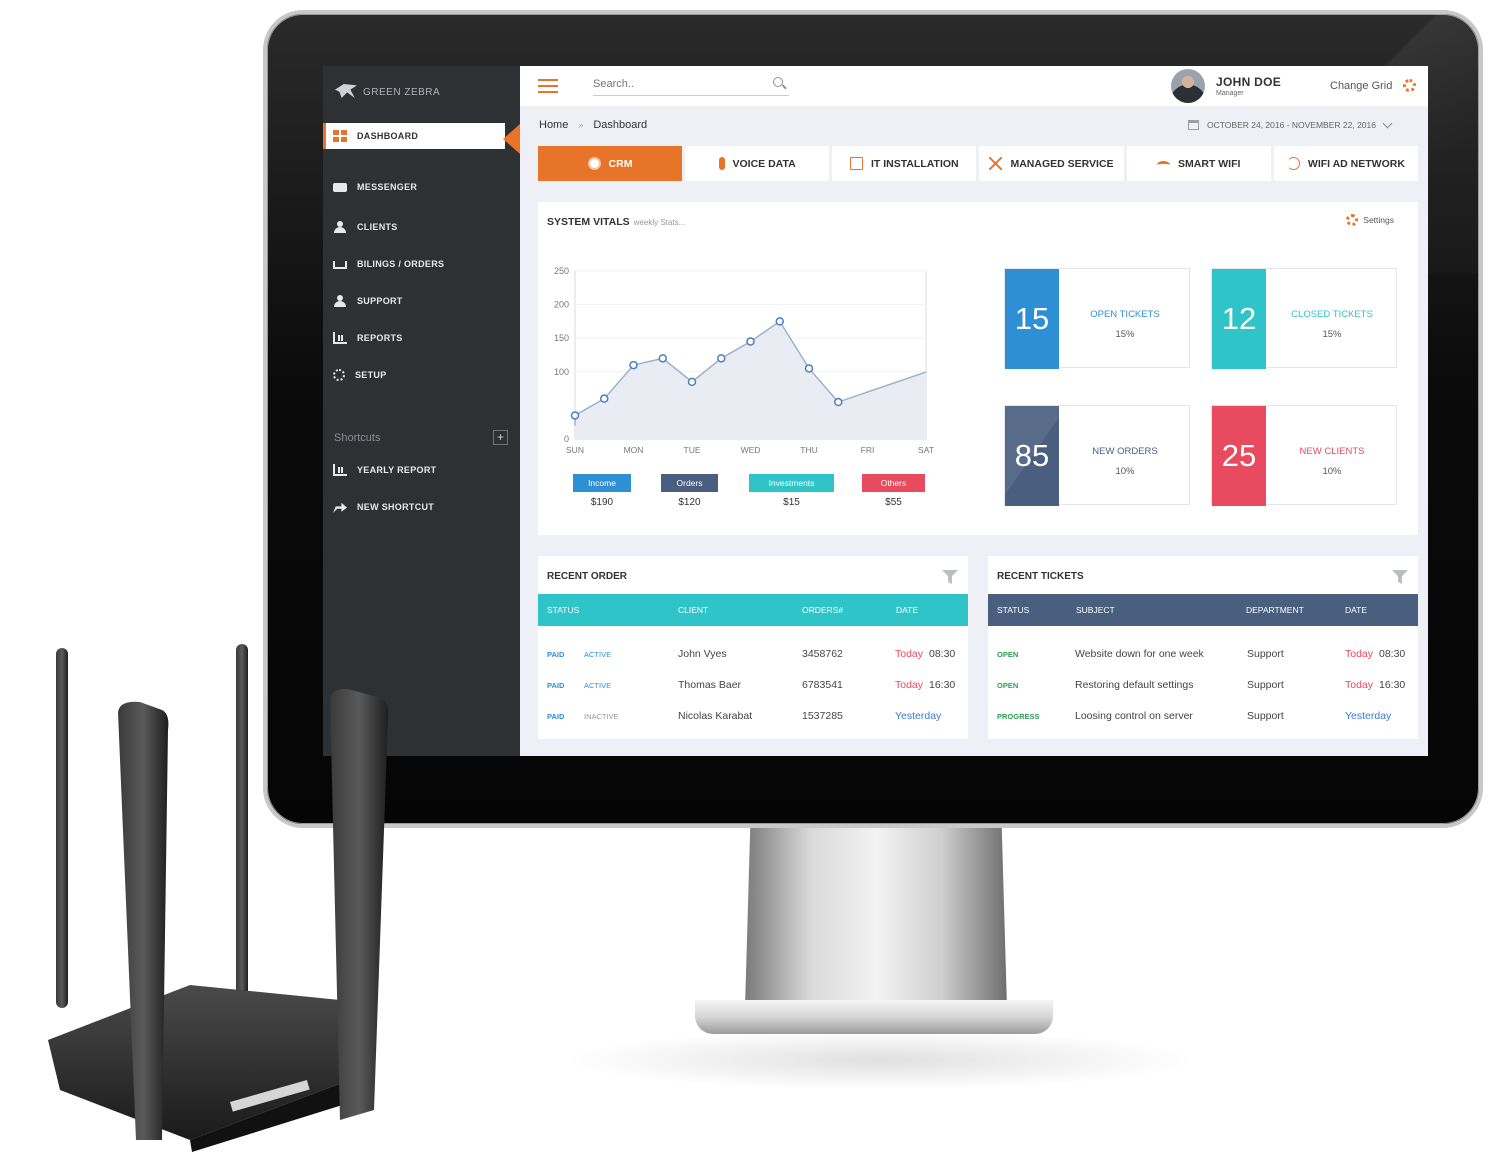  I want to click on search-input, so click(678, 84).